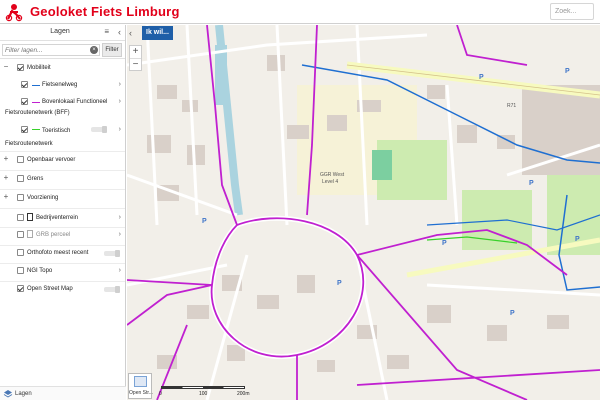 The width and height of the screenshot is (600, 400). Describe the element at coordinates (37, 113) in the screenshot. I see `layer-sublabel: Fietsroutenetwerk (BFF)` at that location.